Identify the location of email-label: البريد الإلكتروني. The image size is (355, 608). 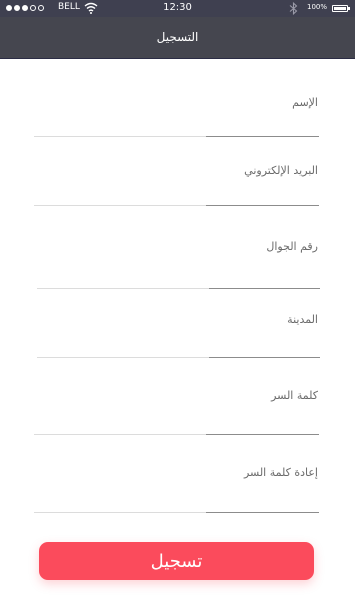
(281, 170).